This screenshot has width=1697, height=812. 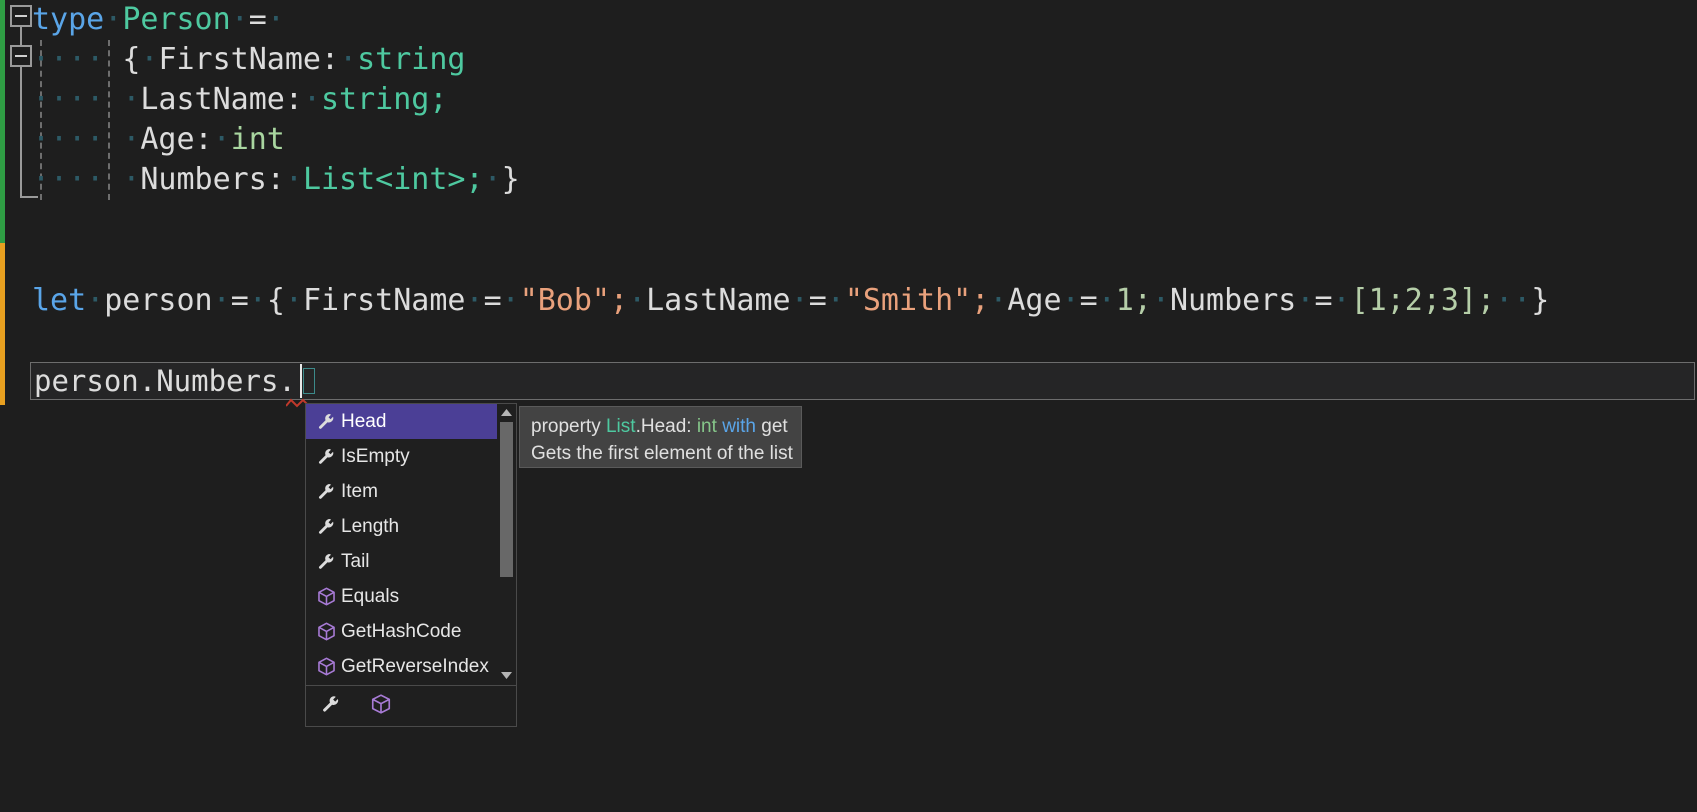 What do you see at coordinates (411, 561) in the screenshot?
I see `completion-item: Tail` at bounding box center [411, 561].